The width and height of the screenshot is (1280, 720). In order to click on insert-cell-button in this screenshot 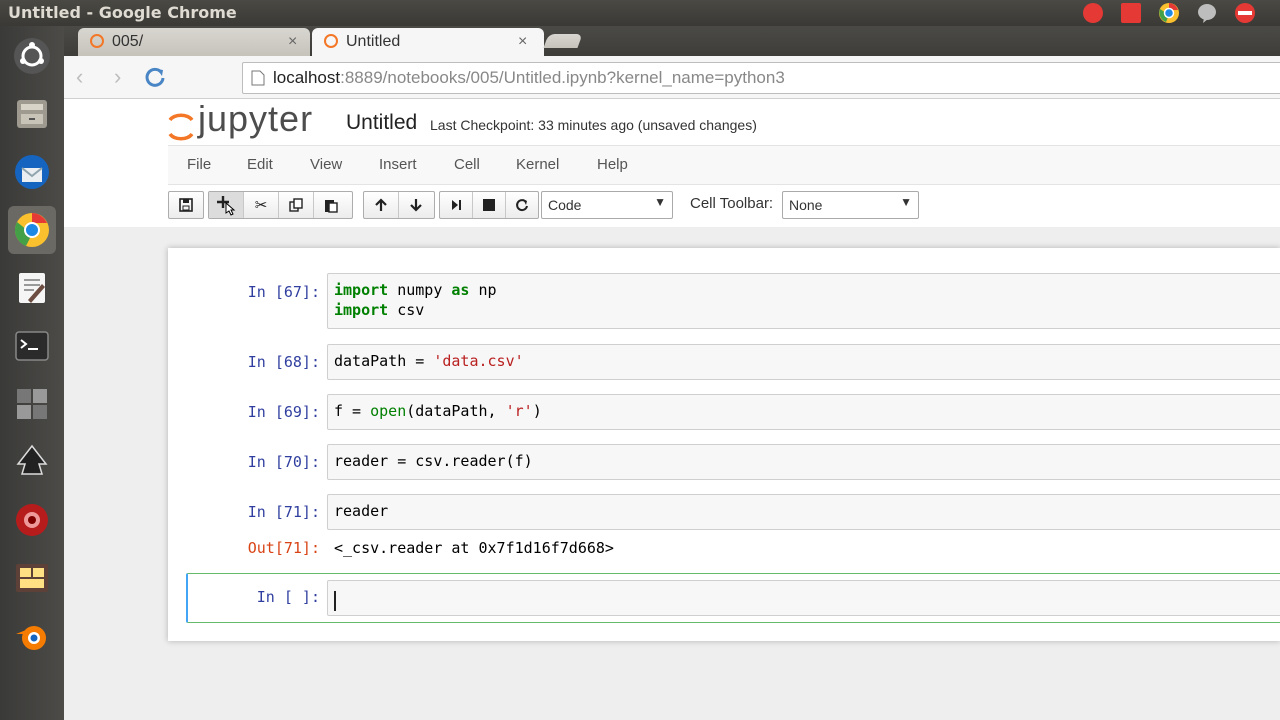, I will do `click(226, 205)`.